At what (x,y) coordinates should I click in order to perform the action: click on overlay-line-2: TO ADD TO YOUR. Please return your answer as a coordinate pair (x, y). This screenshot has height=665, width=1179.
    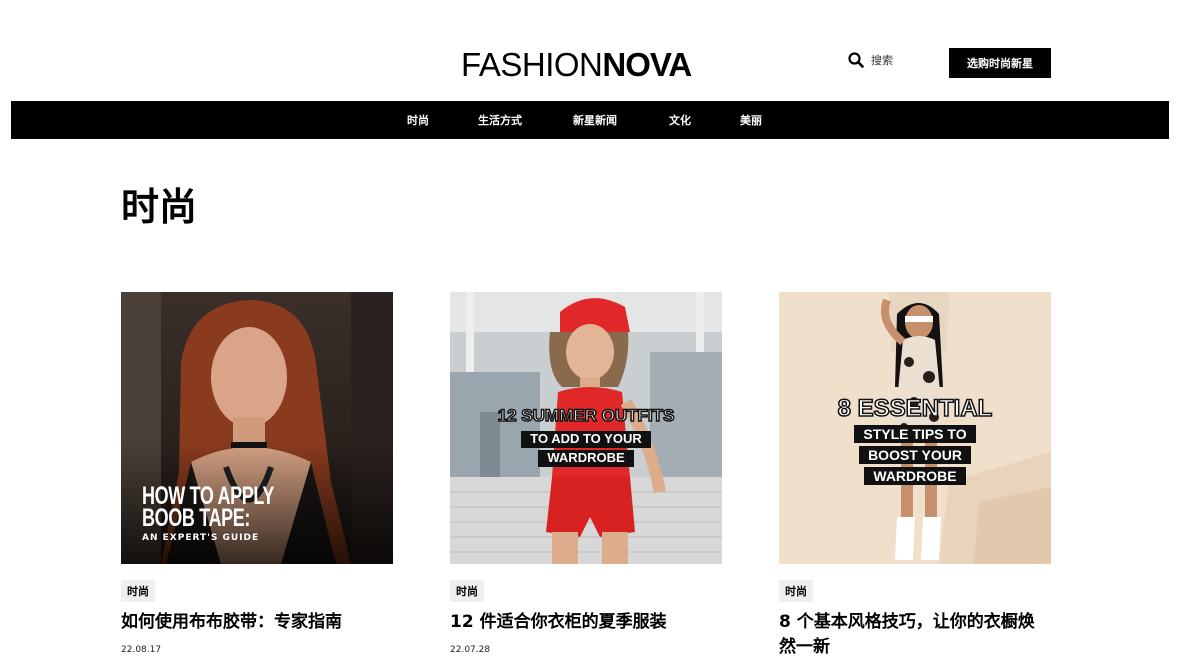
    Looking at the image, I should click on (586, 439).